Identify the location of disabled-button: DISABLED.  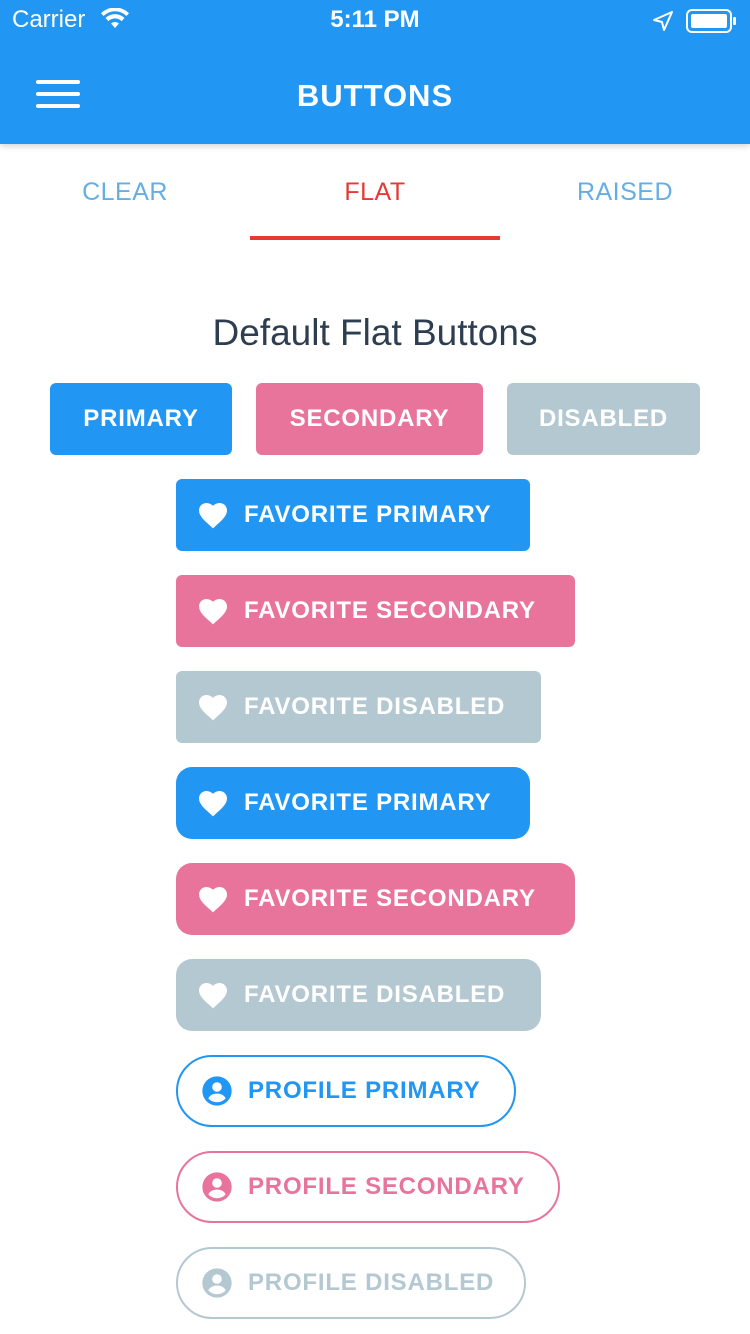
(603, 419).